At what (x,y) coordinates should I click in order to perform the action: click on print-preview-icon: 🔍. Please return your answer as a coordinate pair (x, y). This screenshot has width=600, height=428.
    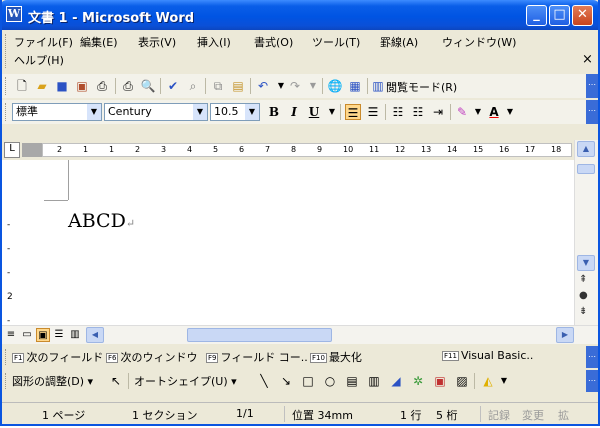
    Looking at the image, I should click on (148, 86).